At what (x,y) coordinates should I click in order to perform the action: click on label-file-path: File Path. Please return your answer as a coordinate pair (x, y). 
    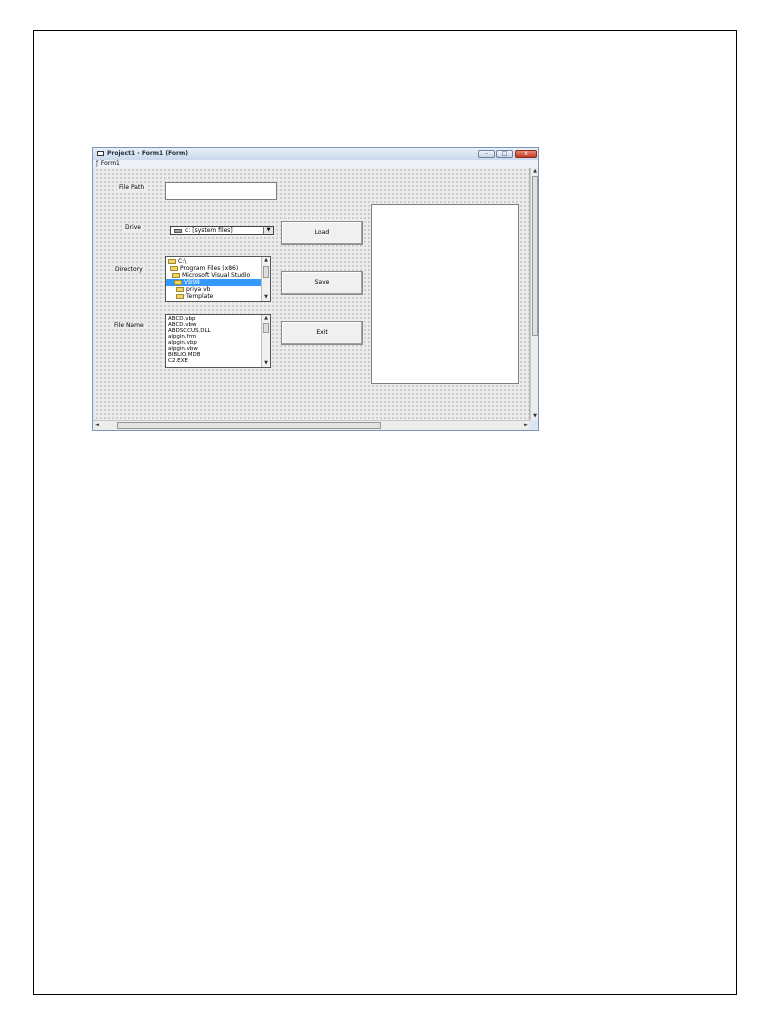
    Looking at the image, I should click on (132, 187).